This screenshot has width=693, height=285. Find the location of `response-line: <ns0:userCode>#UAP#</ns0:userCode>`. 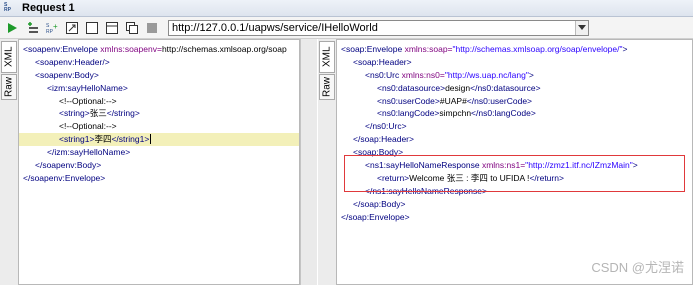

response-line: <ns0:userCode>#UAP#</ns0:userCode> is located at coordinates (514, 101).